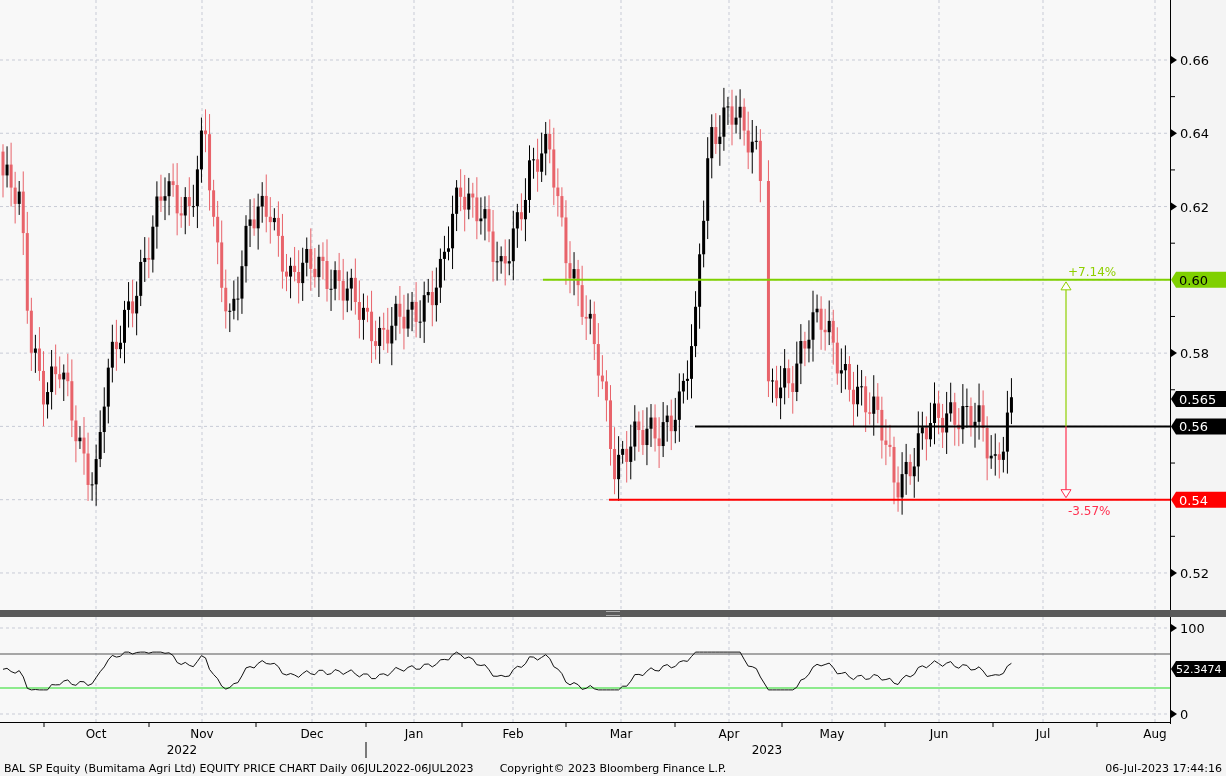 This screenshot has width=1226, height=776. Describe the element at coordinates (96, 734) in the screenshot. I see `month-label: Oct` at that location.